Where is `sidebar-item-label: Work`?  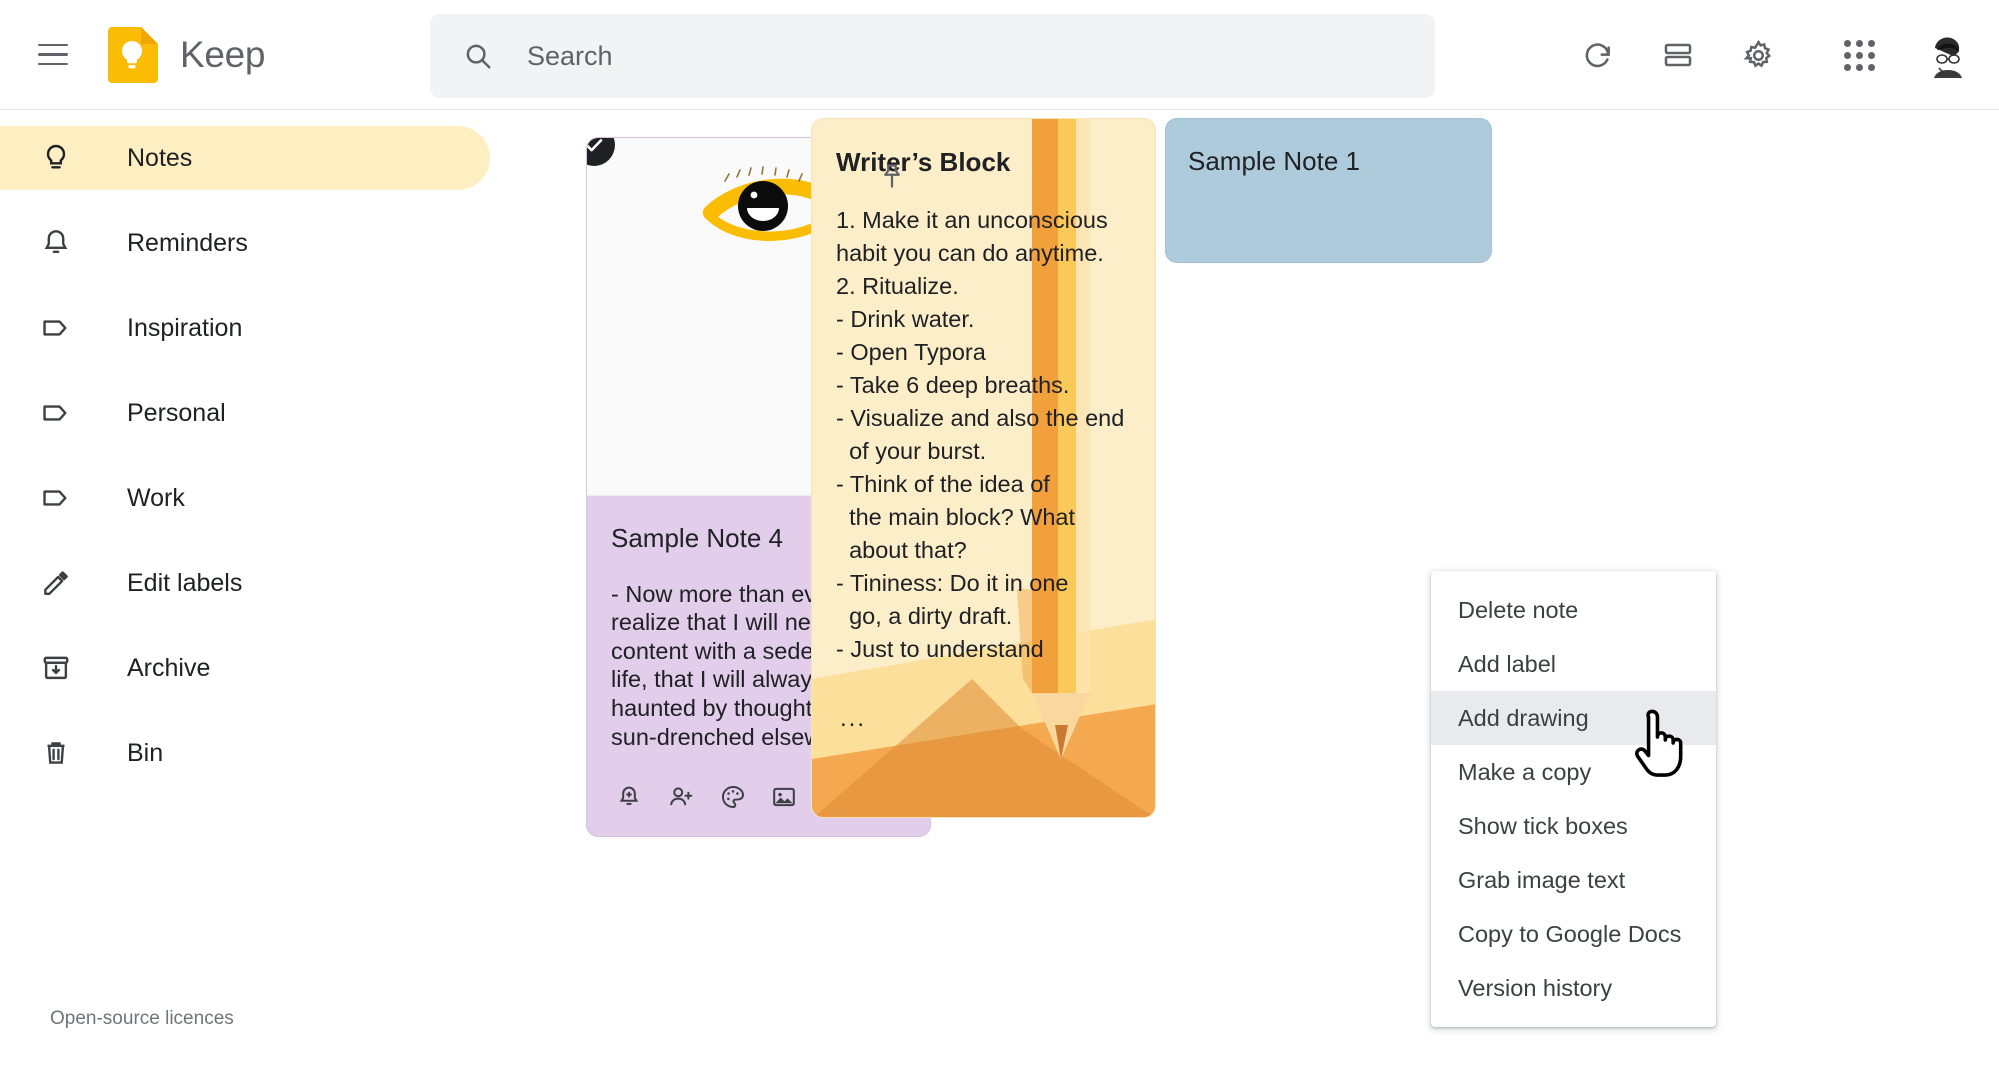 sidebar-item-label: Work is located at coordinates (156, 497).